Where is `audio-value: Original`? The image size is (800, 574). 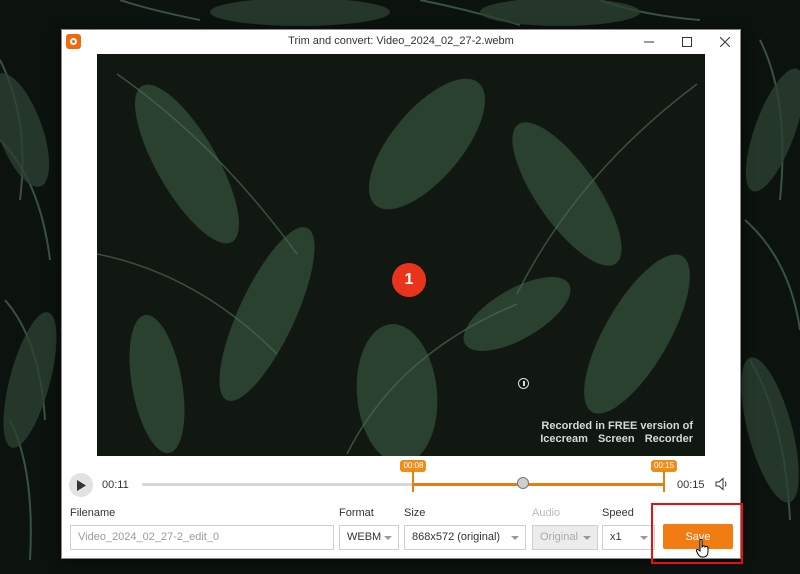 audio-value: Original is located at coordinates (559, 537).